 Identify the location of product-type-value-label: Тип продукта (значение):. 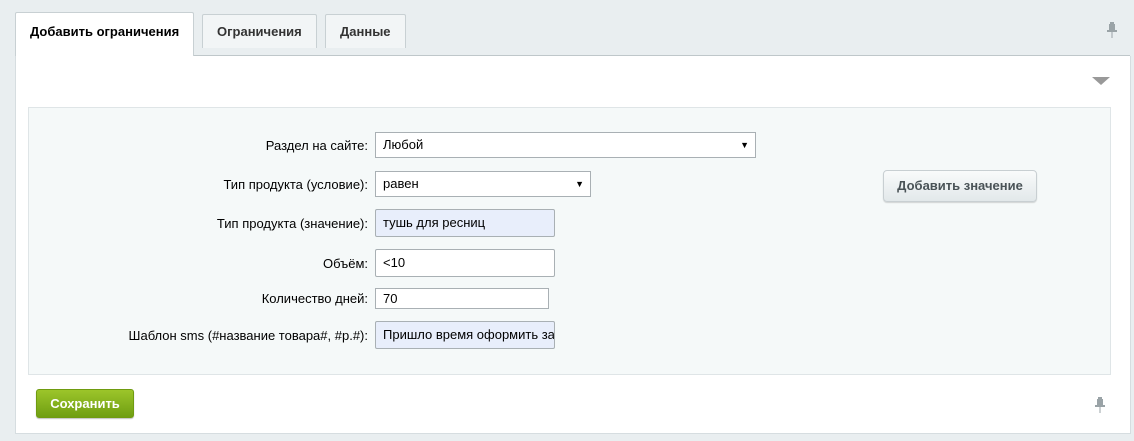
(292, 223).